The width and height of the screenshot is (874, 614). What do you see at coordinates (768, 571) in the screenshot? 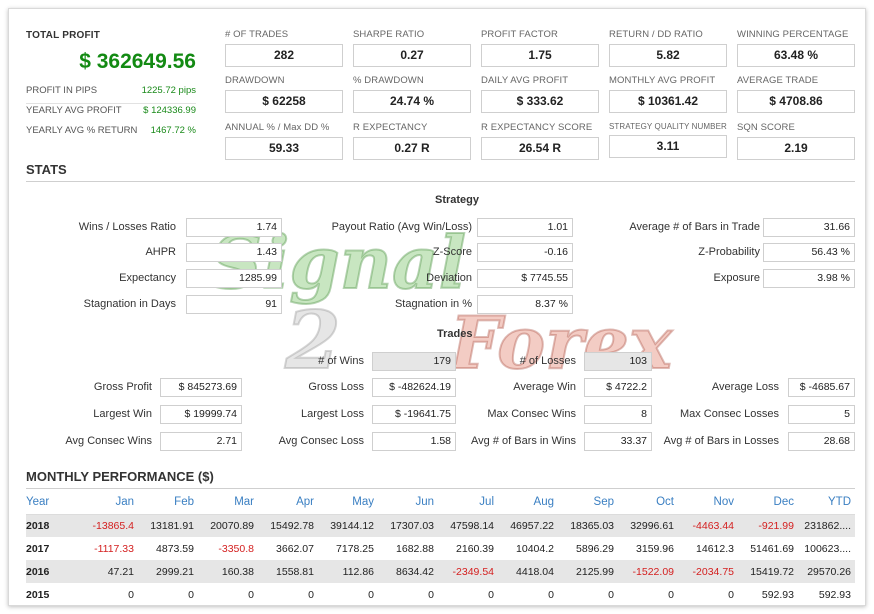
I see `month-value-cell: 15419.72` at bounding box center [768, 571].